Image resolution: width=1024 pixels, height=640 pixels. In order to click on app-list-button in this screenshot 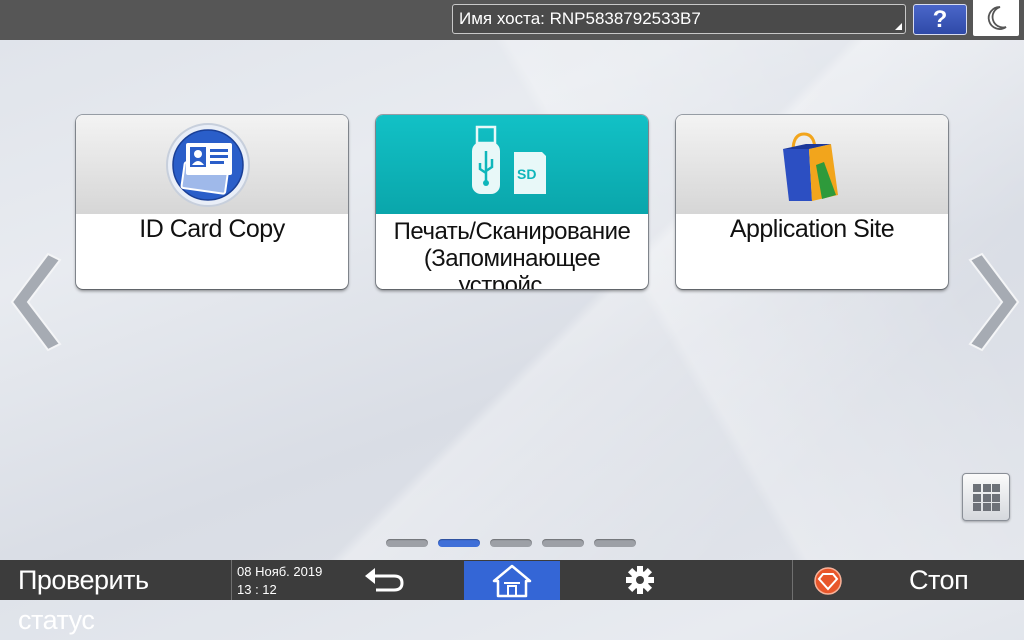, I will do `click(986, 497)`.